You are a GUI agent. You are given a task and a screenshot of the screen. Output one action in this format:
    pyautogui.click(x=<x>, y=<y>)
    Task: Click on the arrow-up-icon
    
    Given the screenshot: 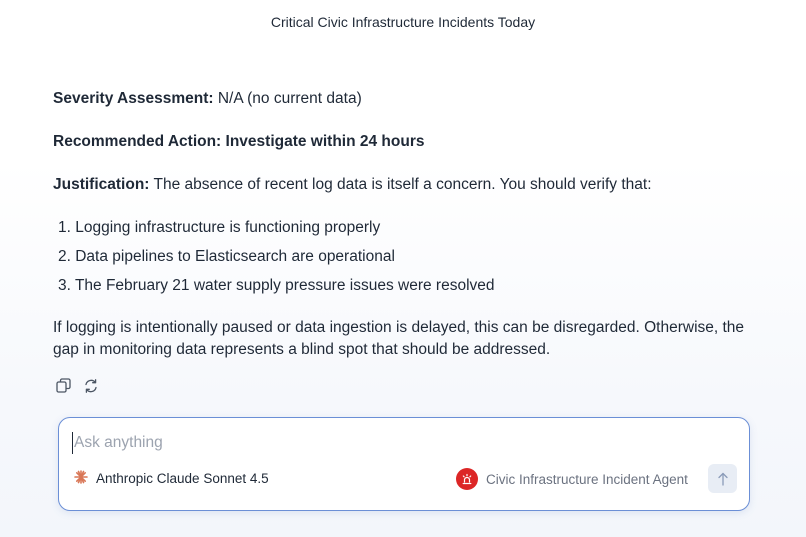 What is the action you would take?
    pyautogui.click(x=722, y=479)
    